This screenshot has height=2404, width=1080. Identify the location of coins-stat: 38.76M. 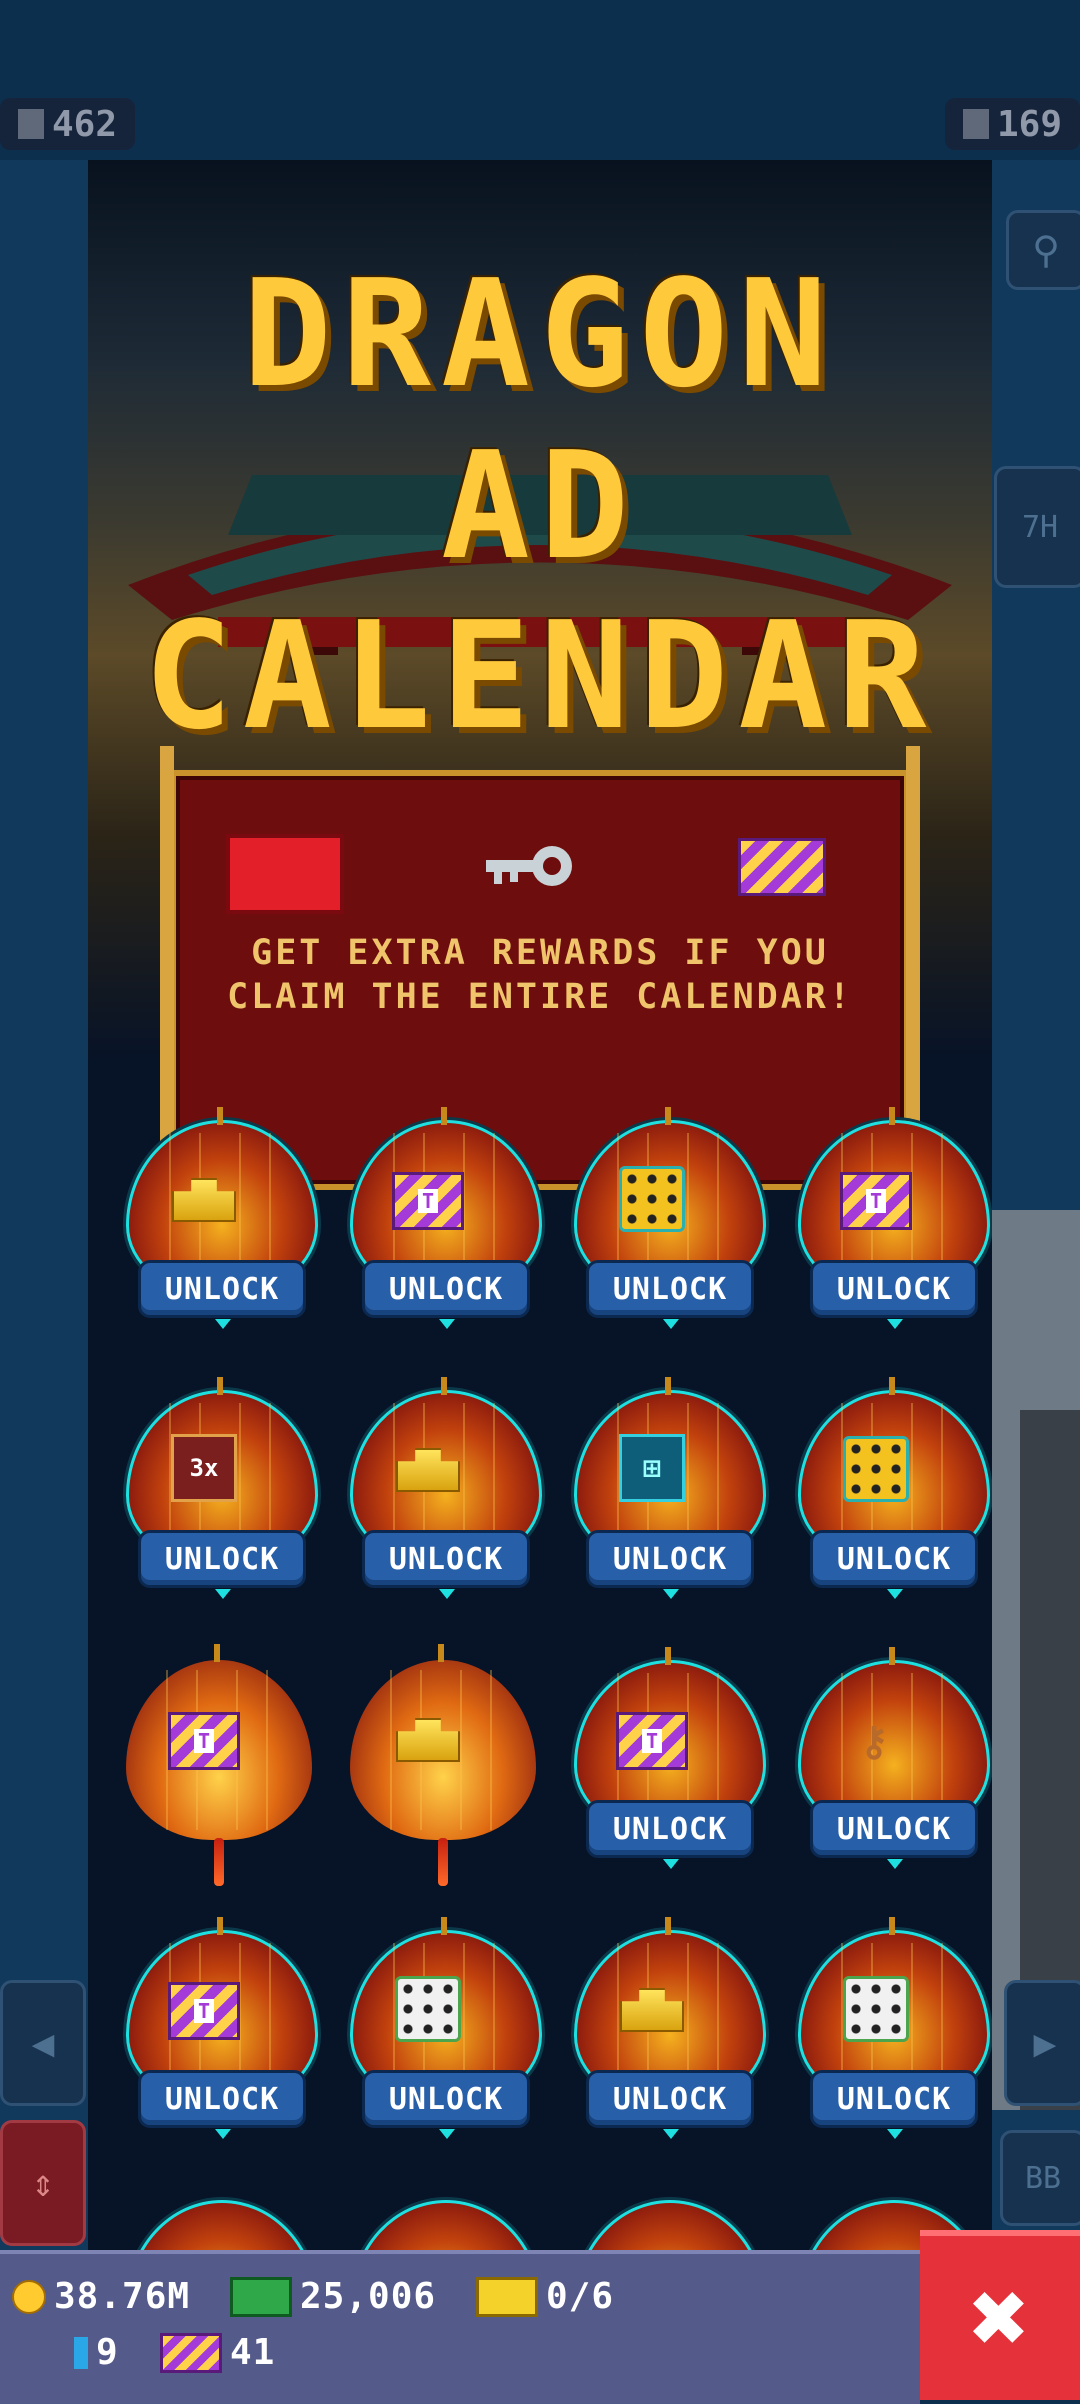
(101, 2296).